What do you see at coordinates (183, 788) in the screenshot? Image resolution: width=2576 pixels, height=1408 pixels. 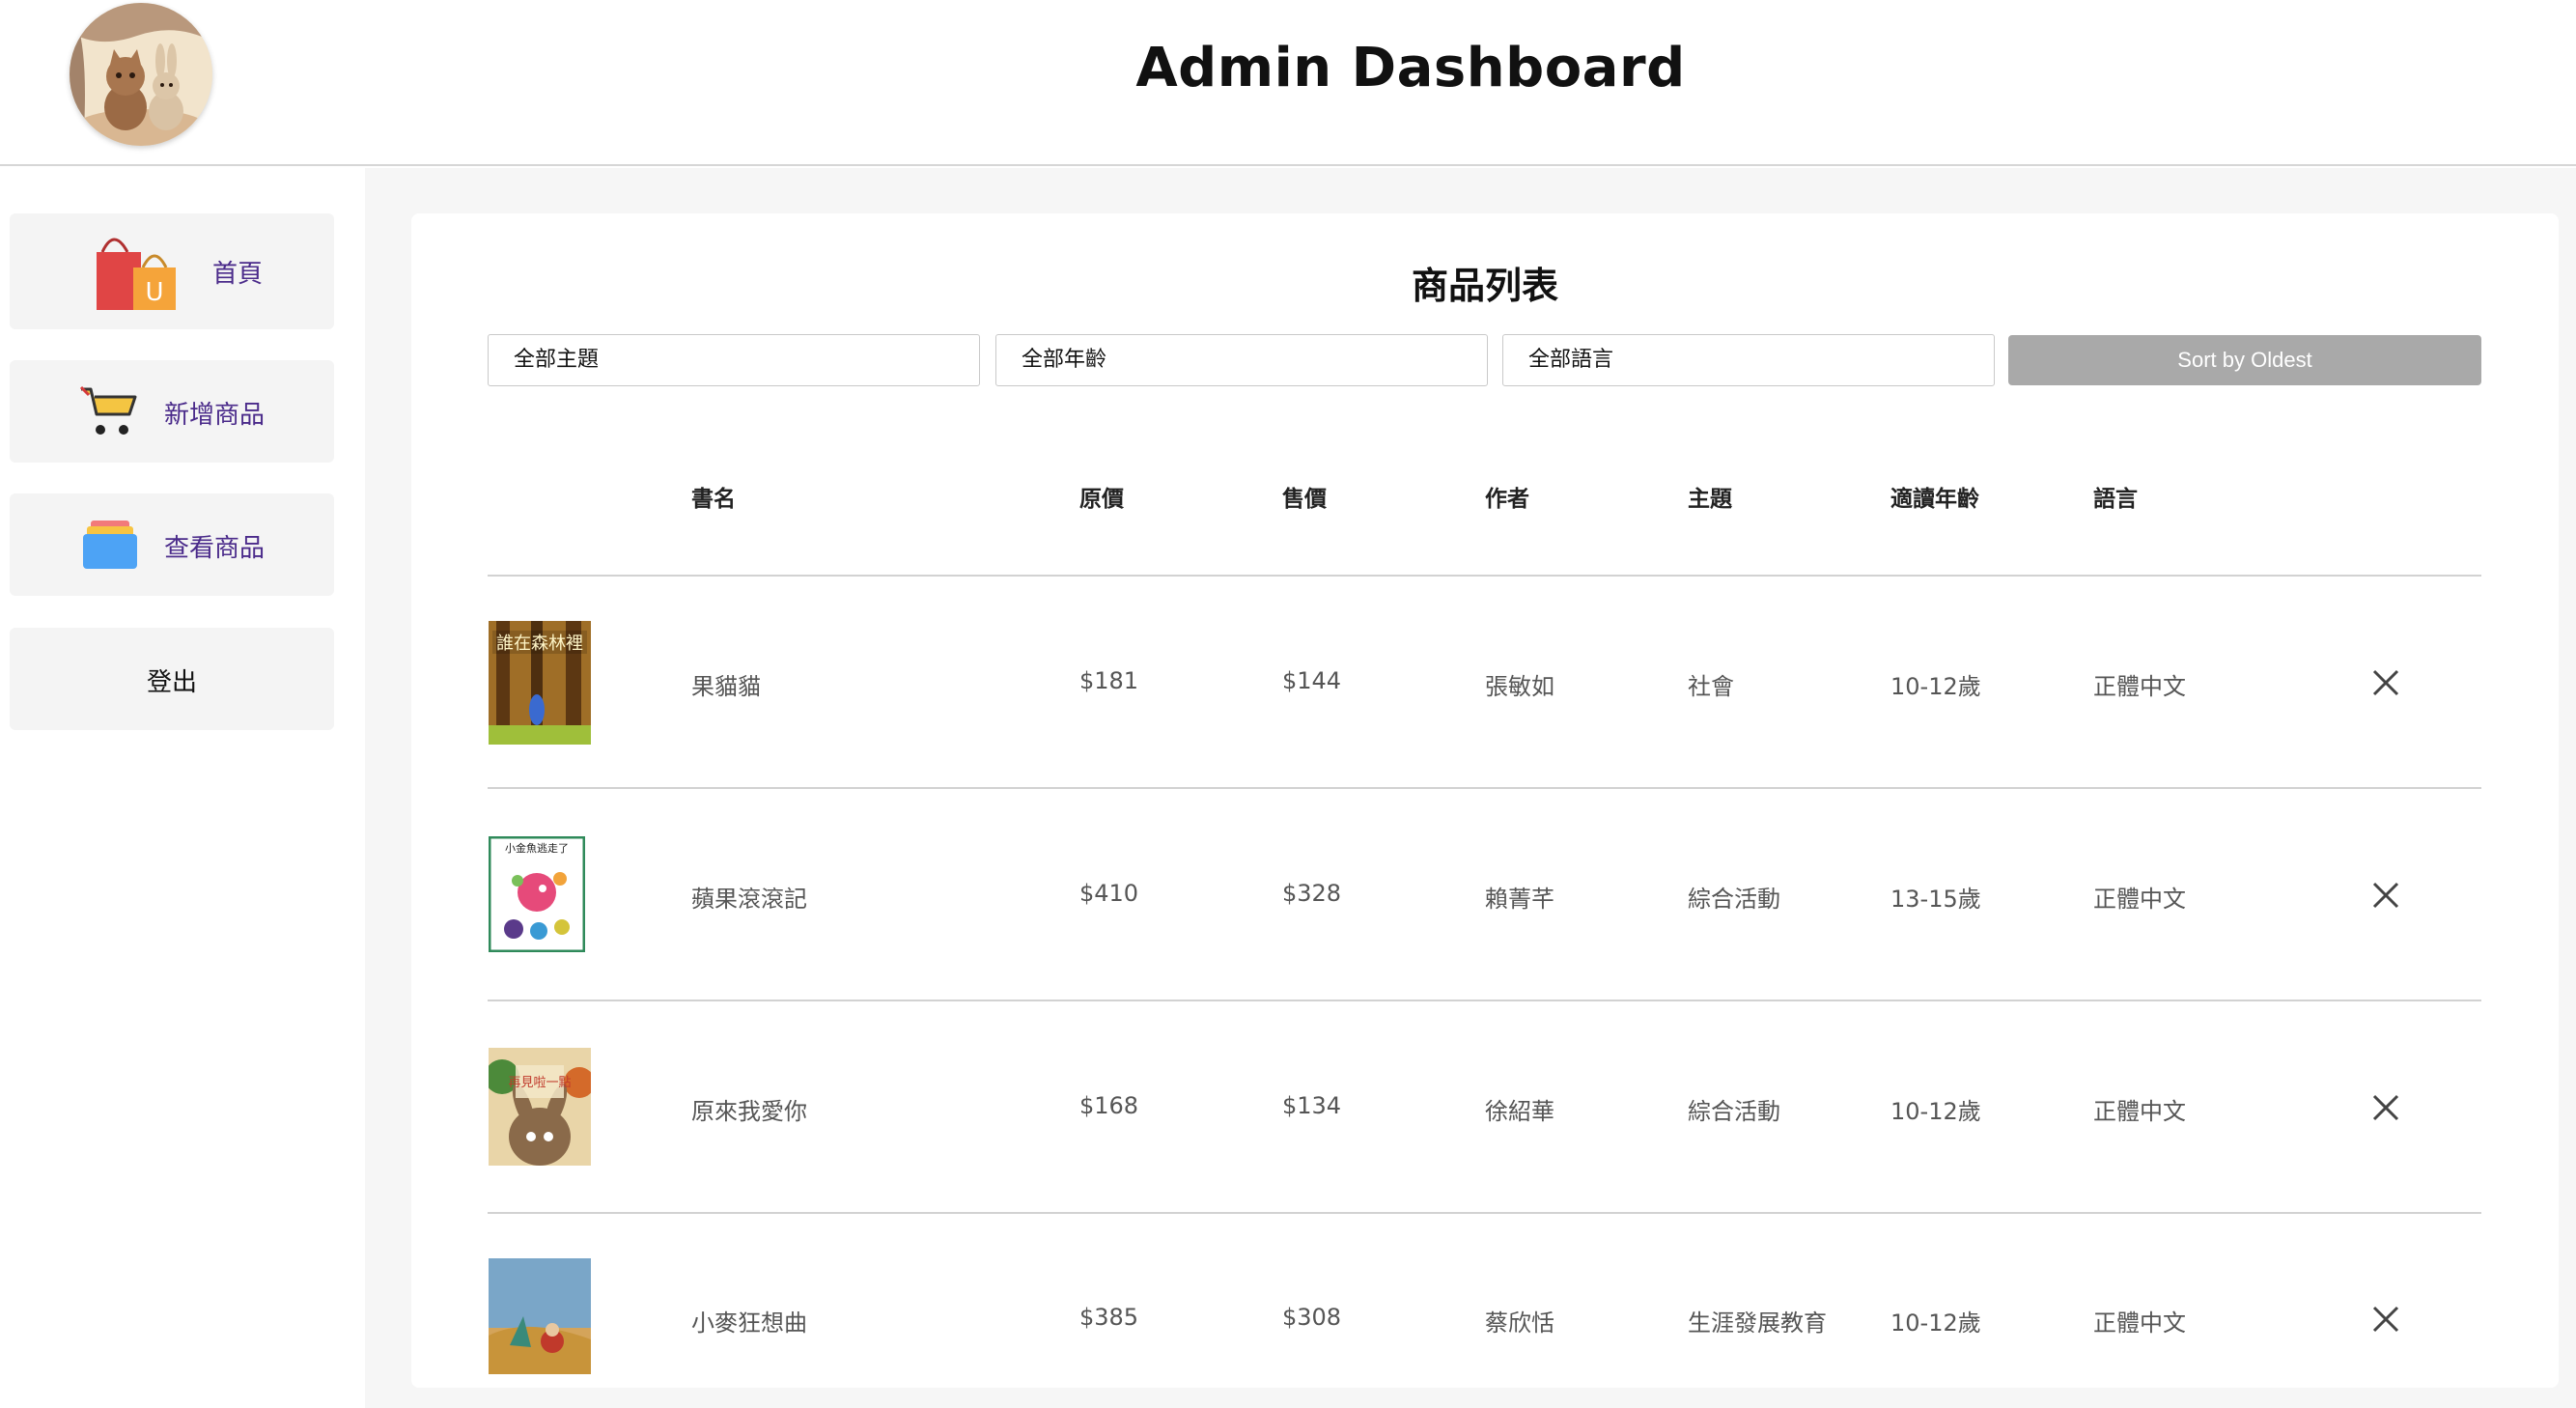 I see `sidebar: U 首頁 新增商品 查看商品 登出` at bounding box center [183, 788].